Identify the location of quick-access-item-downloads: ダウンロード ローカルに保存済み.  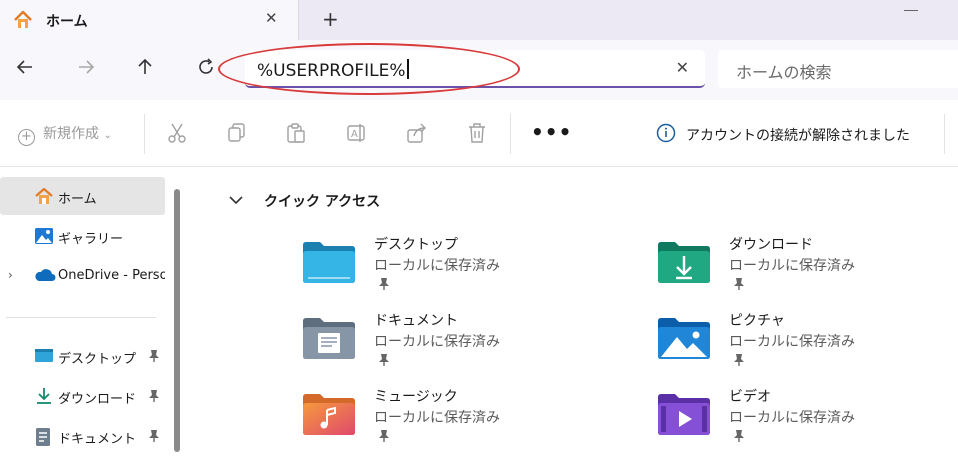
(807, 269).